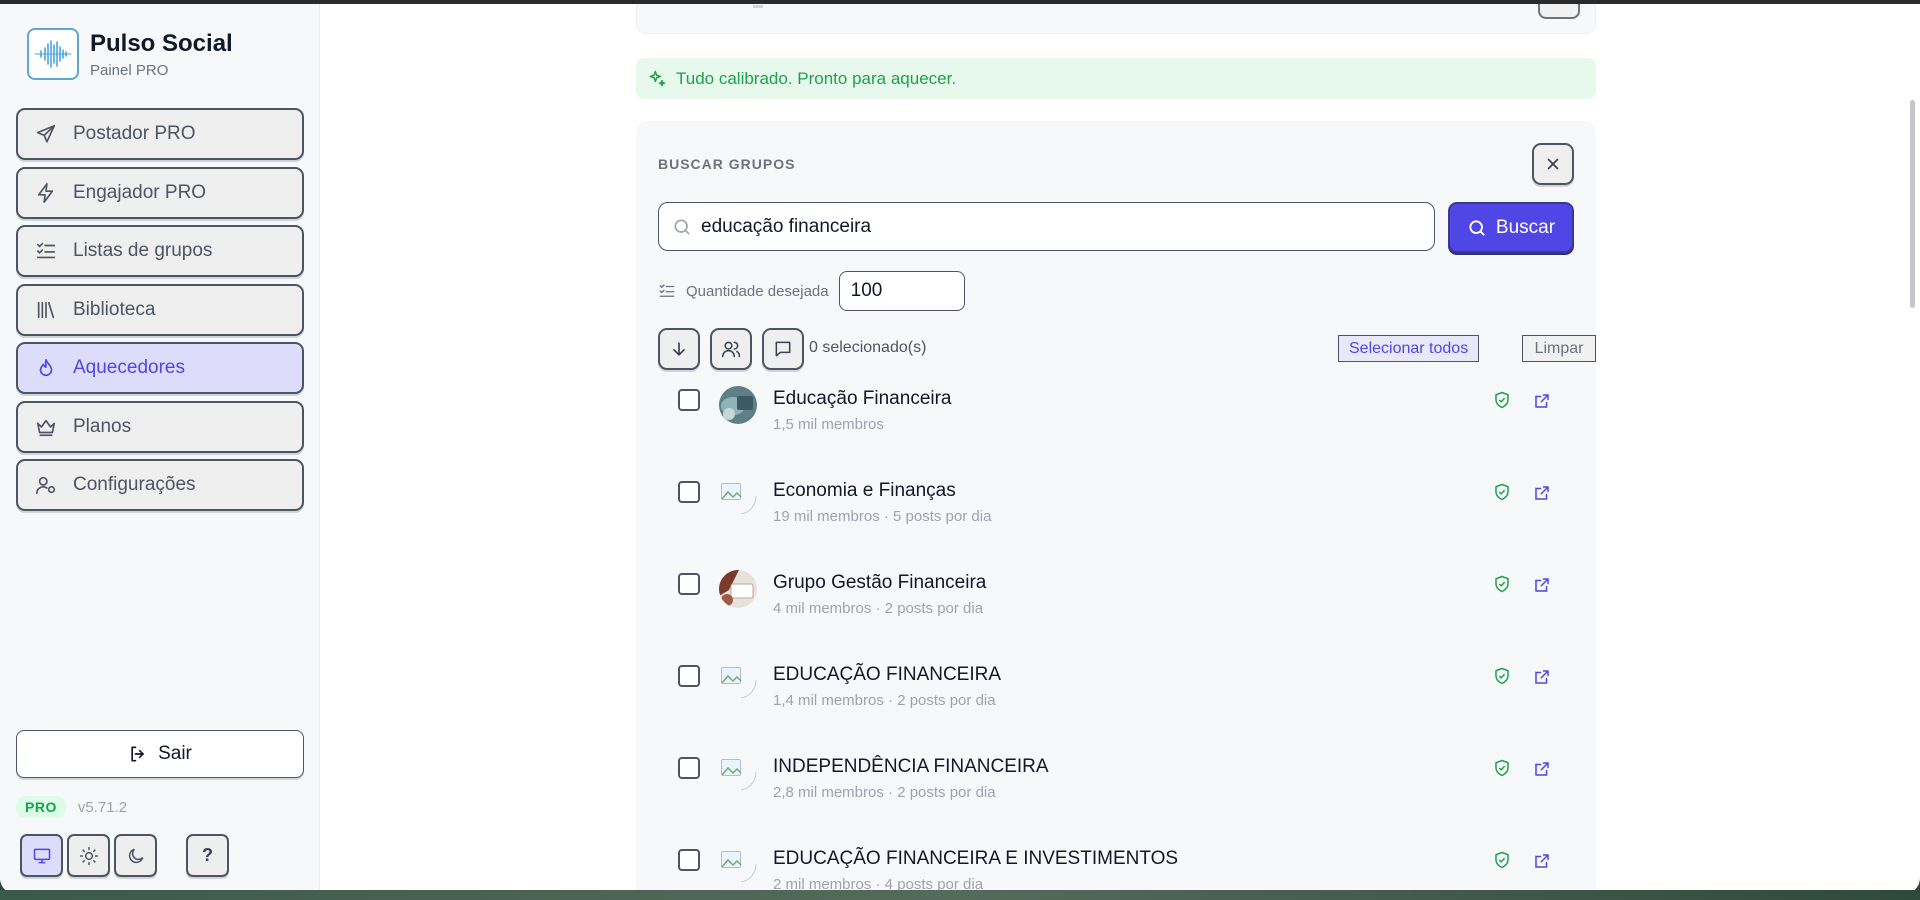 This screenshot has width=1920, height=900. Describe the element at coordinates (140, 192) in the screenshot. I see `sidebar-item-label: Engajador PRO` at that location.